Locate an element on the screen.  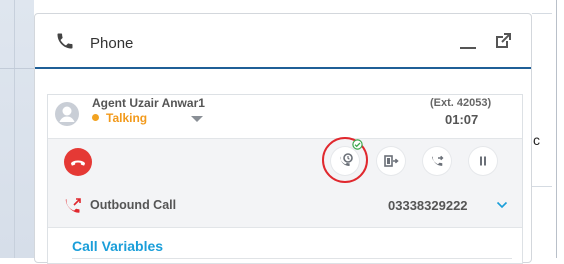
transfer-icon is located at coordinates (391, 161).